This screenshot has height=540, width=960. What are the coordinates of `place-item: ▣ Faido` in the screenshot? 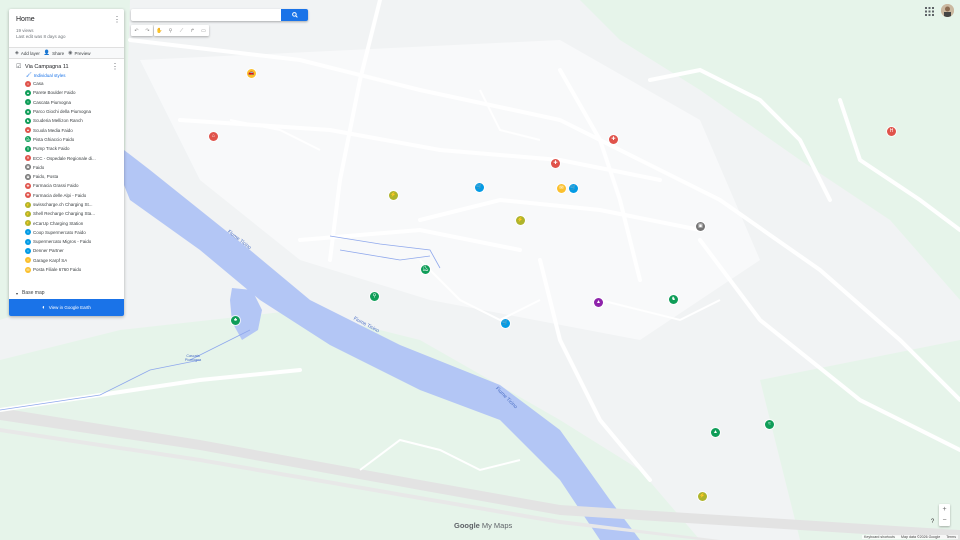 It's located at (74, 167).